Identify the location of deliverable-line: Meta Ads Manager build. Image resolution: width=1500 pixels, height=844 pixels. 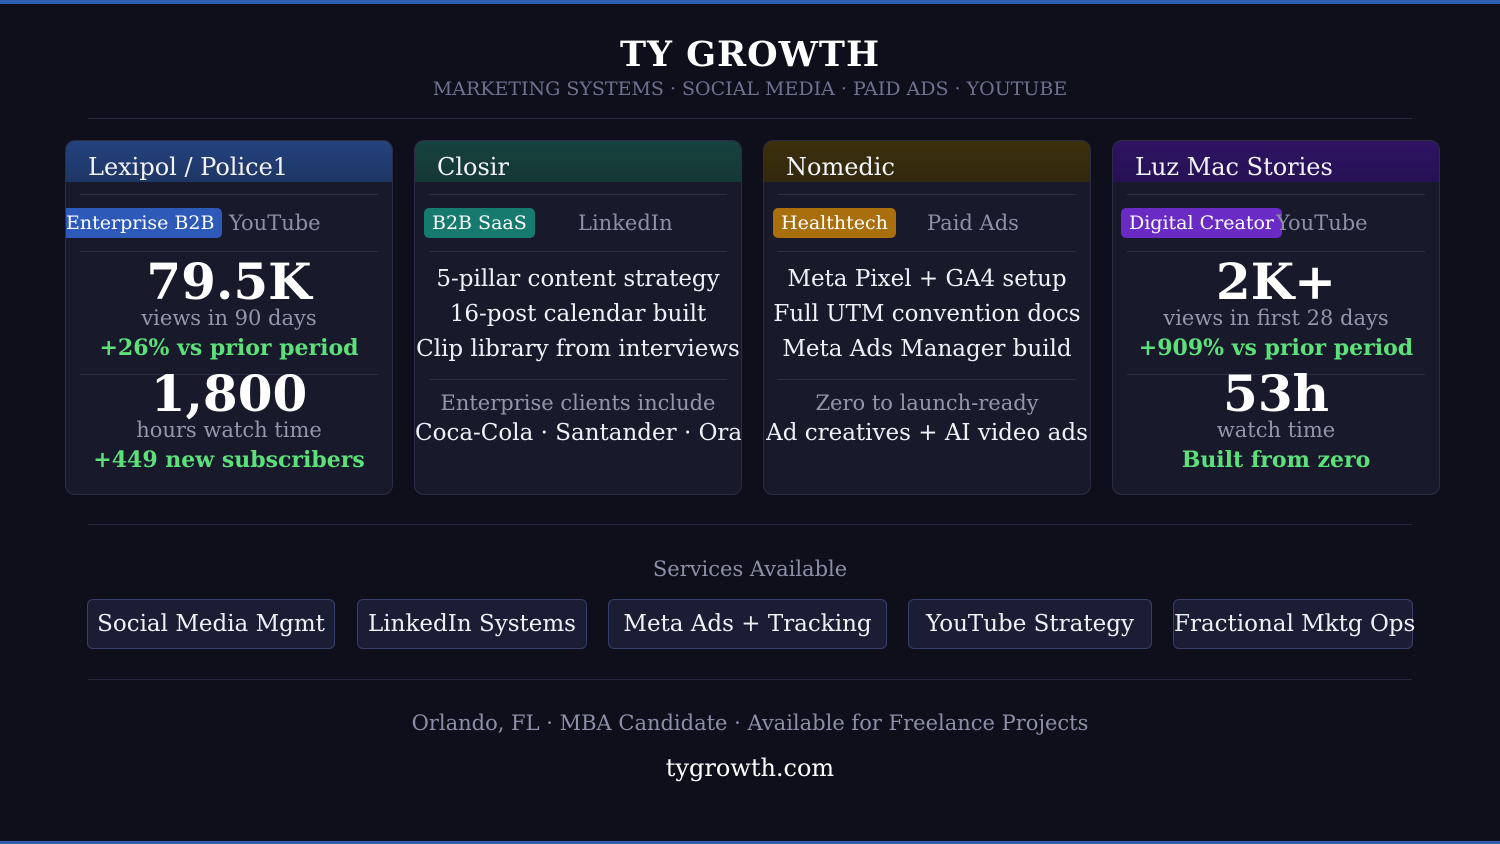
(927, 349).